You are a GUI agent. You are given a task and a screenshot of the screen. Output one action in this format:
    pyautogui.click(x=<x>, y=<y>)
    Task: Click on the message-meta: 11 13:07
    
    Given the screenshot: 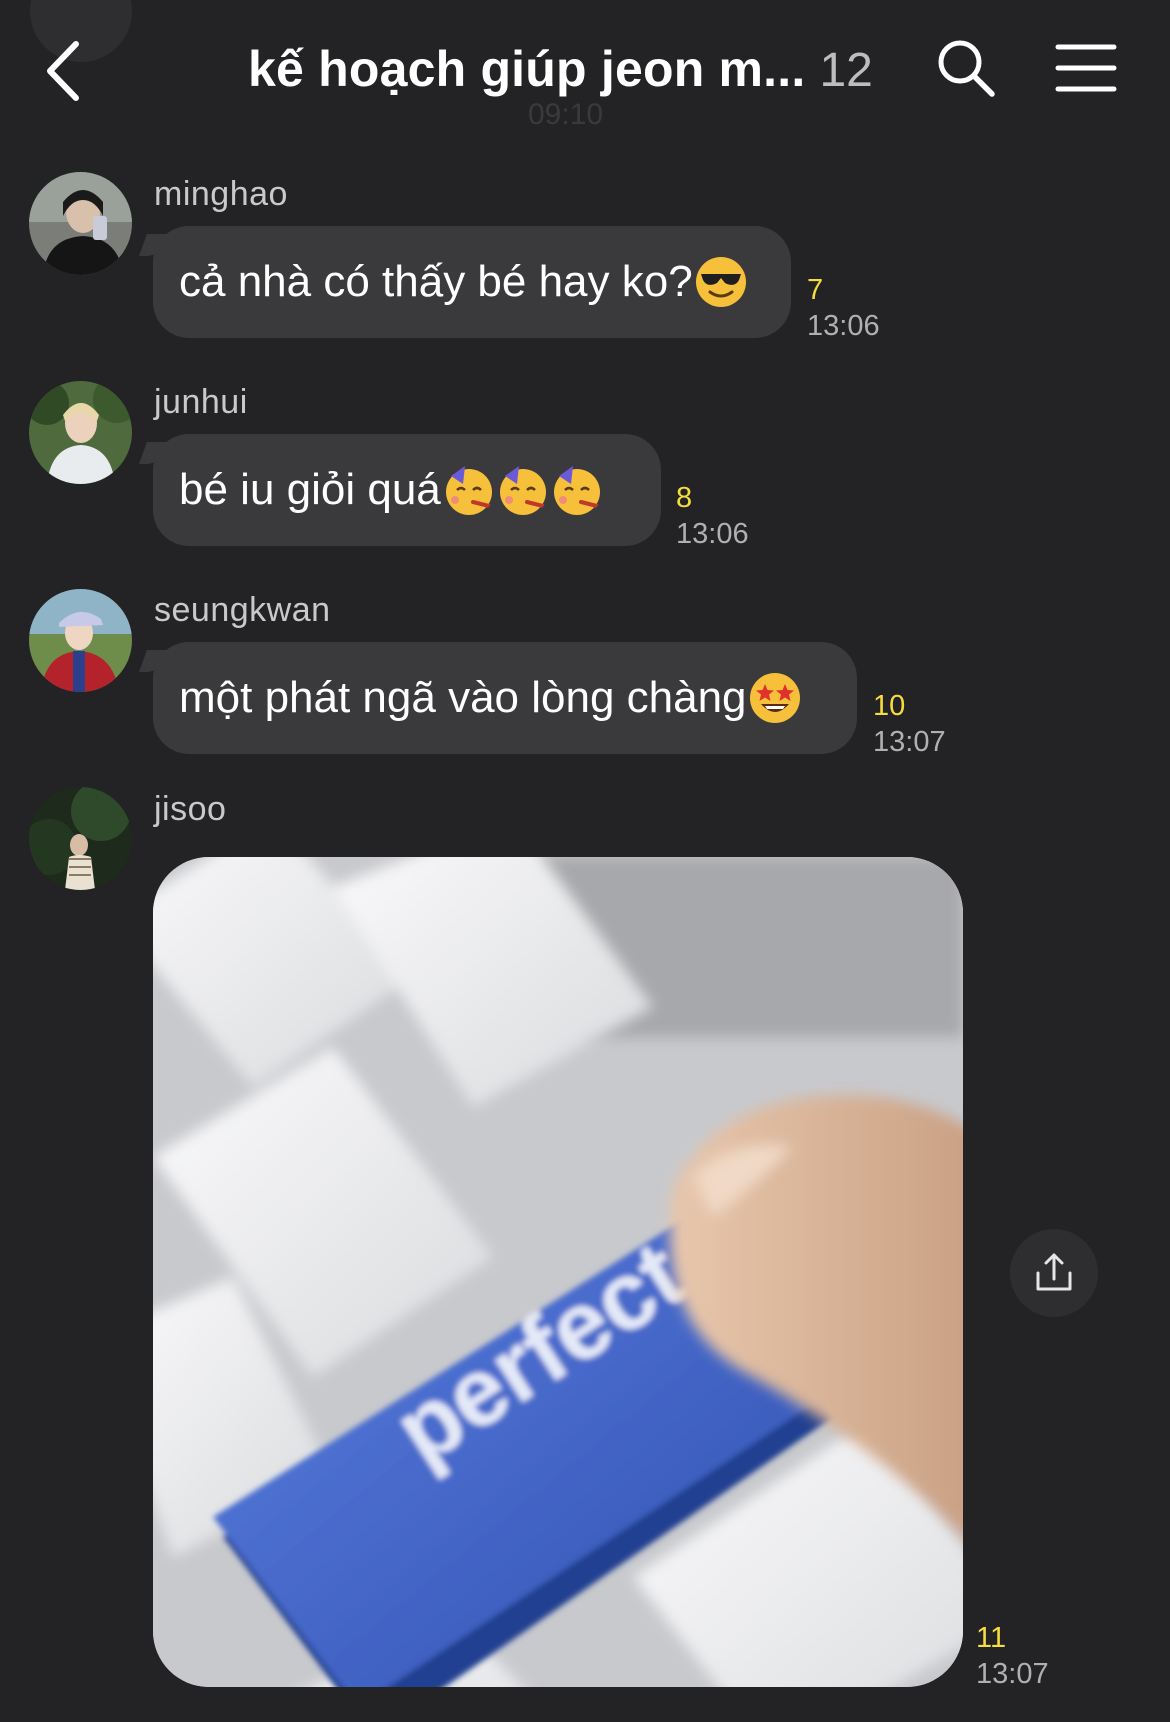 What is the action you would take?
    pyautogui.click(x=1012, y=1656)
    